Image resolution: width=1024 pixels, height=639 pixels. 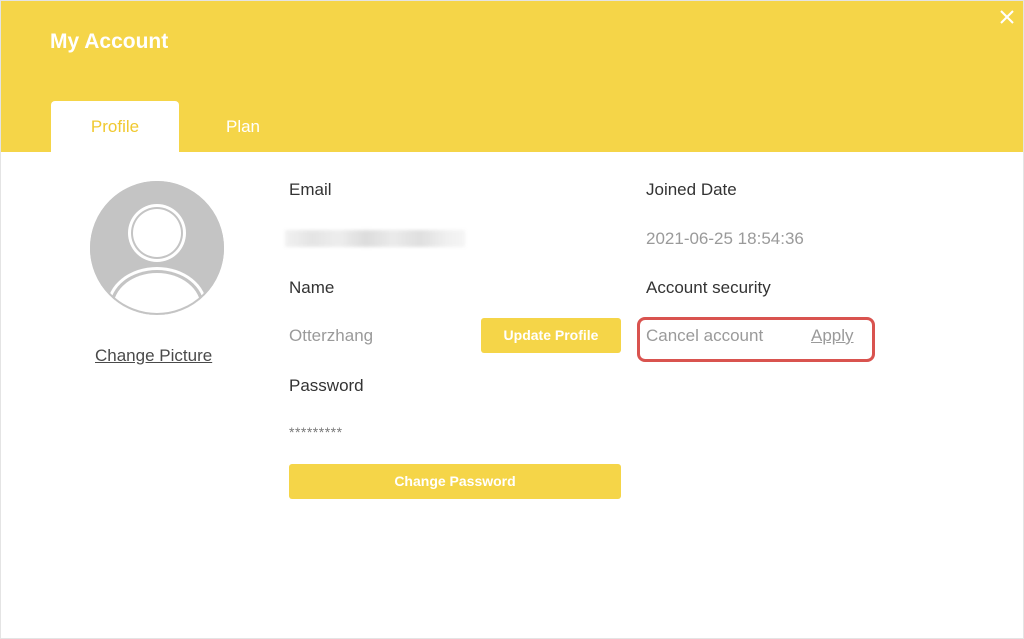 What do you see at coordinates (756, 339) in the screenshot?
I see `highlight-box` at bounding box center [756, 339].